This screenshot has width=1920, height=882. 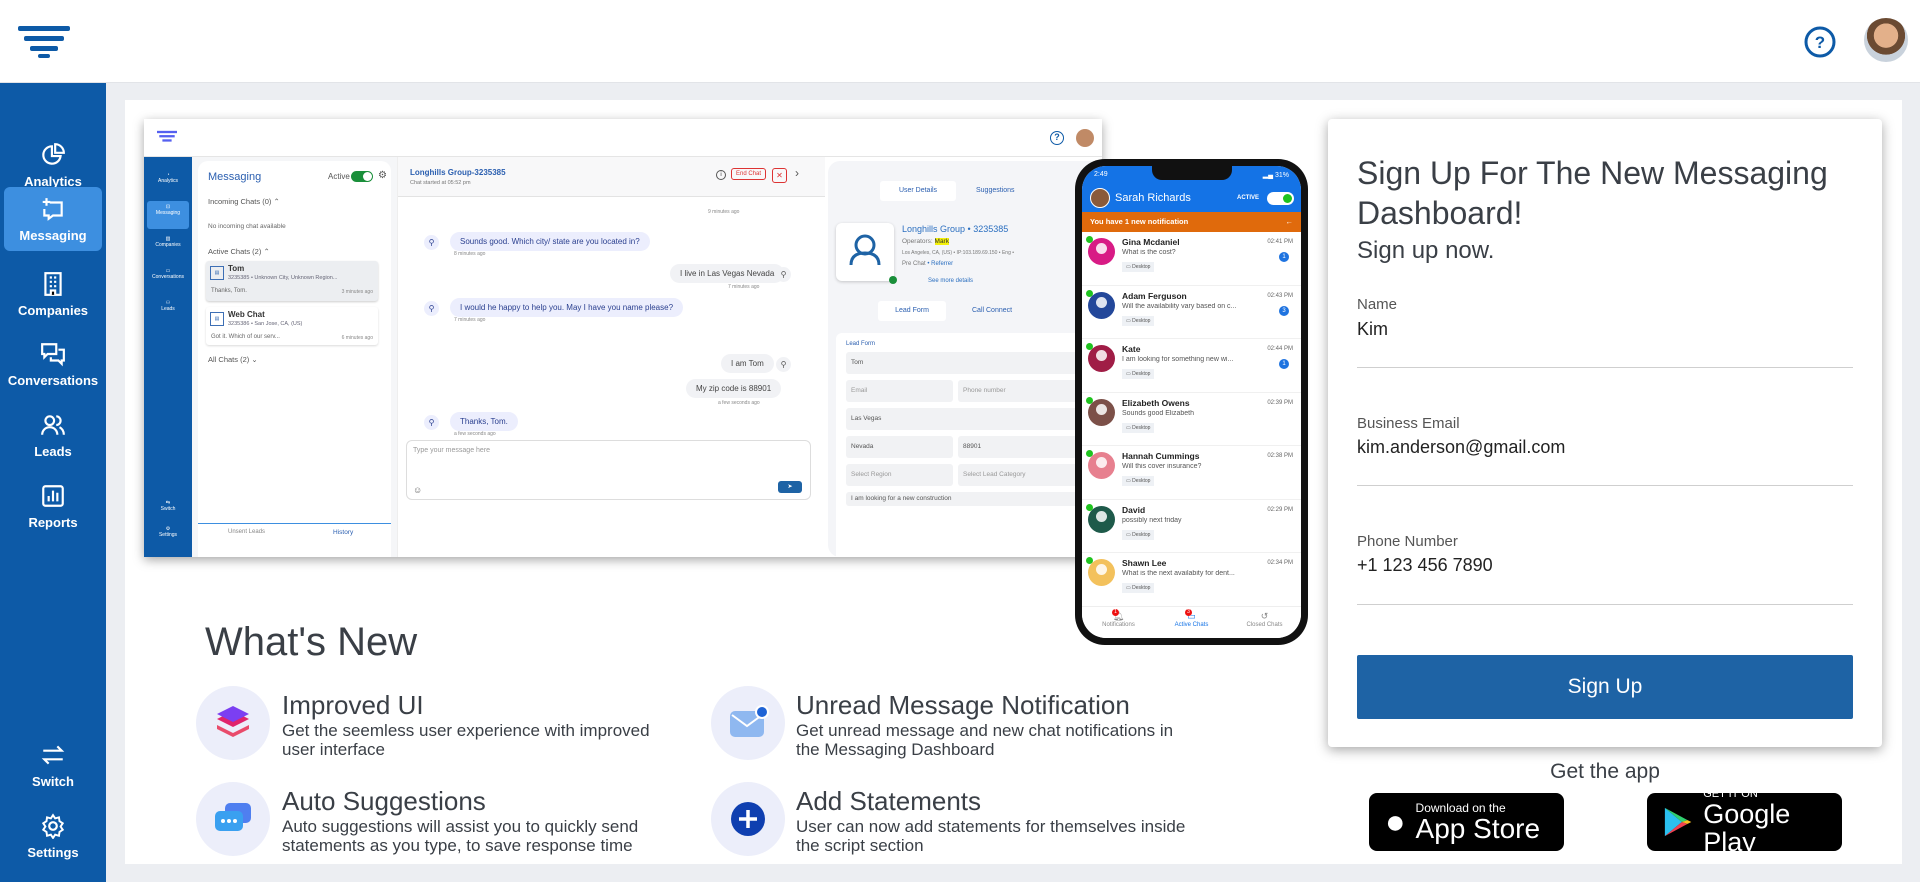 What do you see at coordinates (53, 219) in the screenshot?
I see `sidebar-item-messaging: Messaging` at bounding box center [53, 219].